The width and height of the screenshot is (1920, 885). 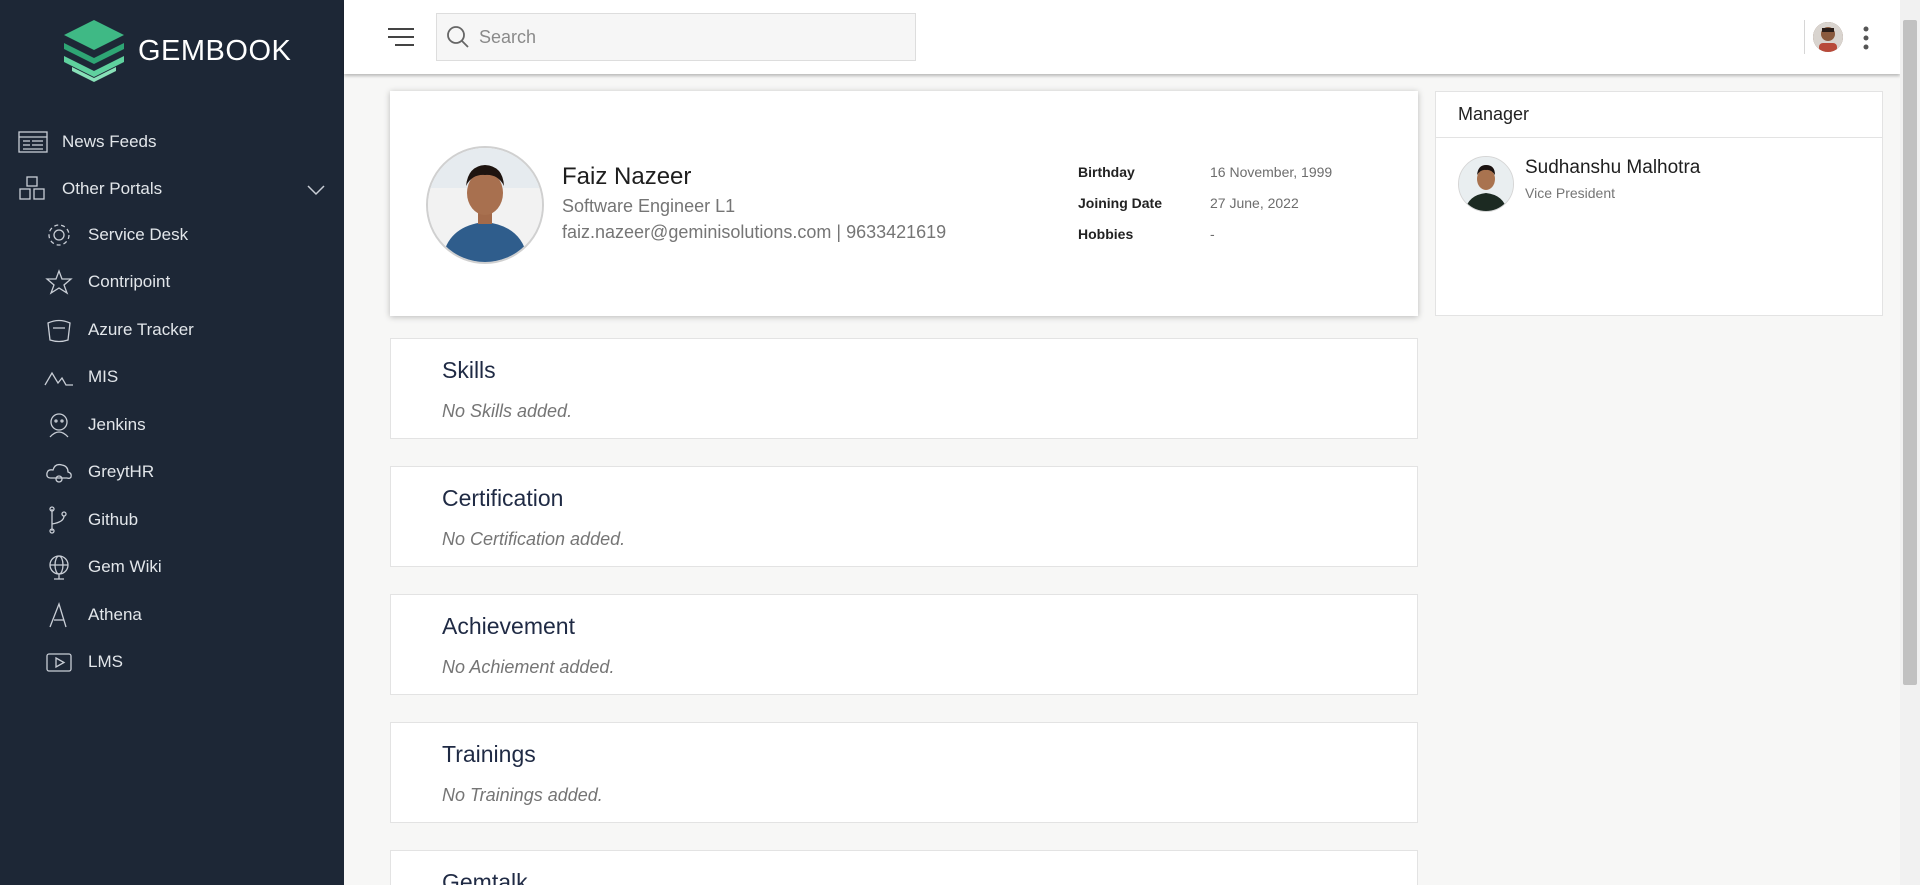 I want to click on section-title: Trainings, so click(x=489, y=754).